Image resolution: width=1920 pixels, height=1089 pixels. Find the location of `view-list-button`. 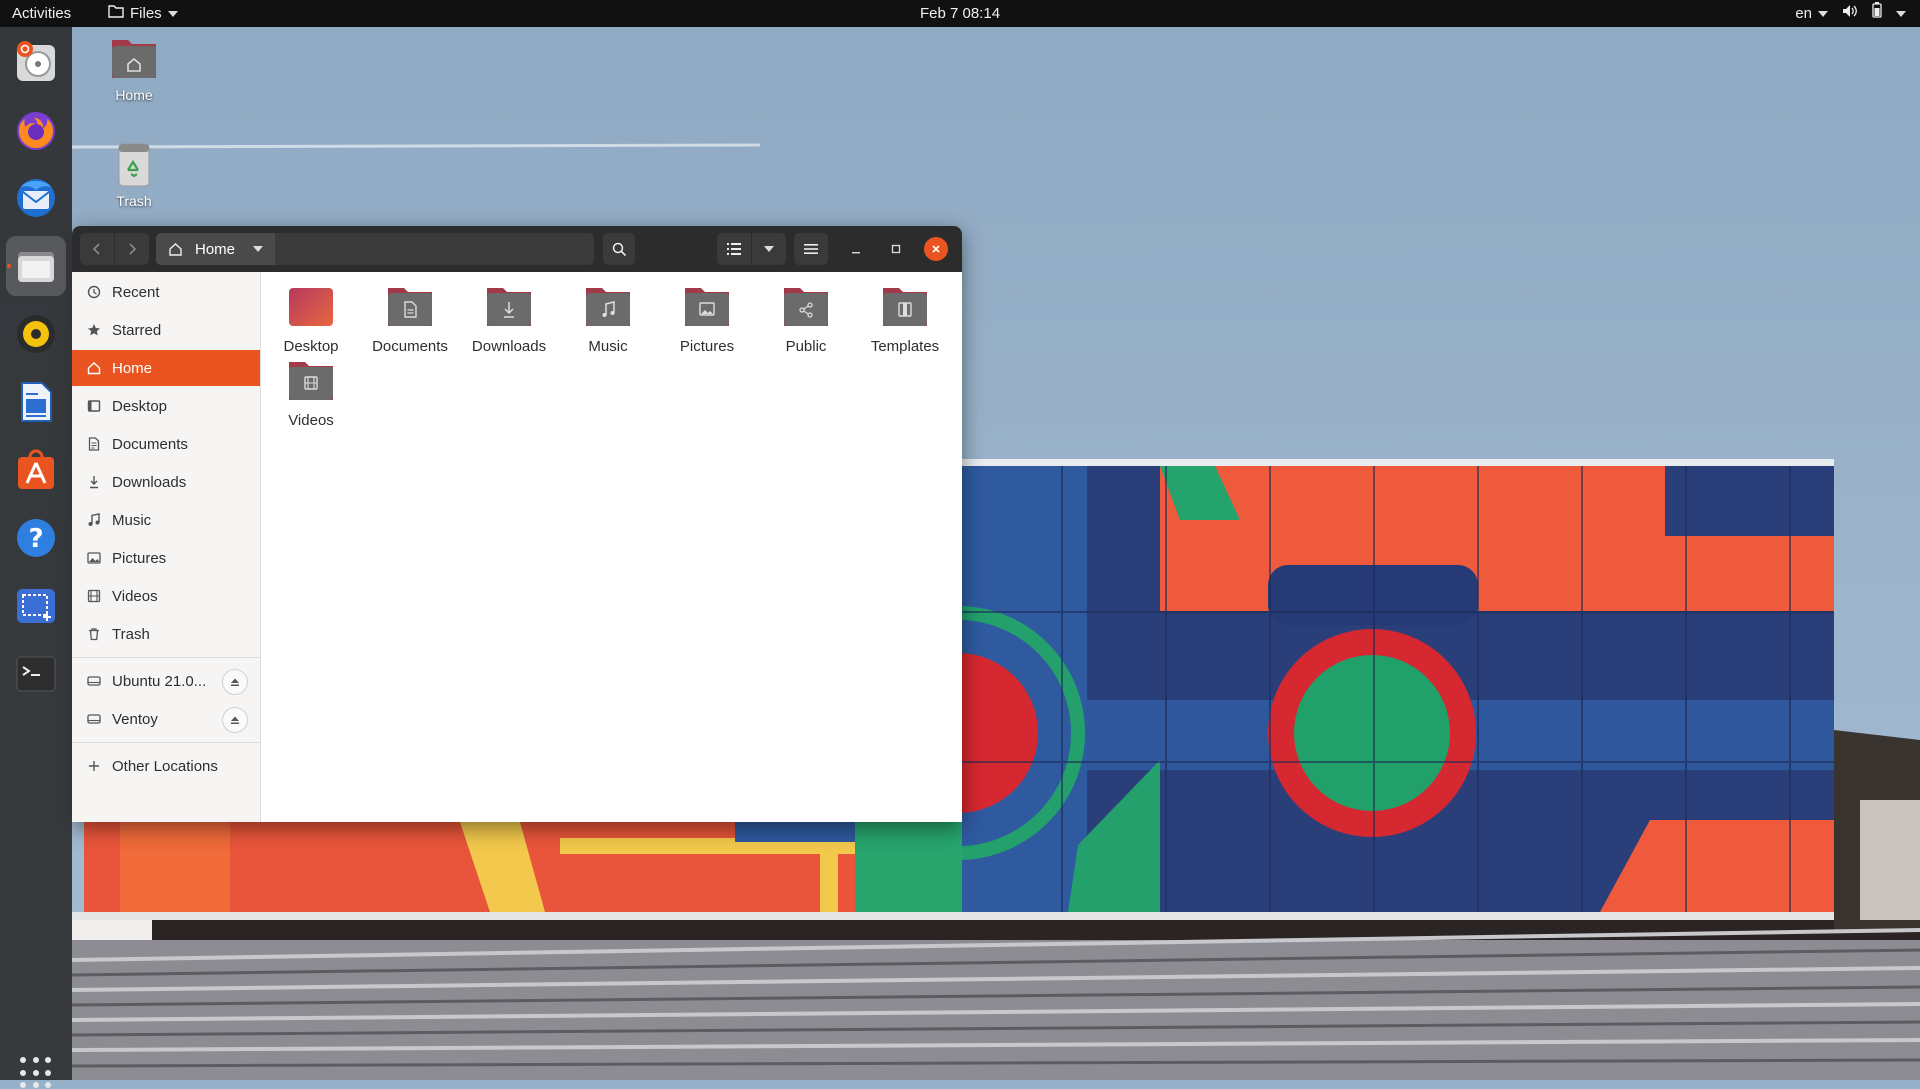

view-list-button is located at coordinates (734, 249).